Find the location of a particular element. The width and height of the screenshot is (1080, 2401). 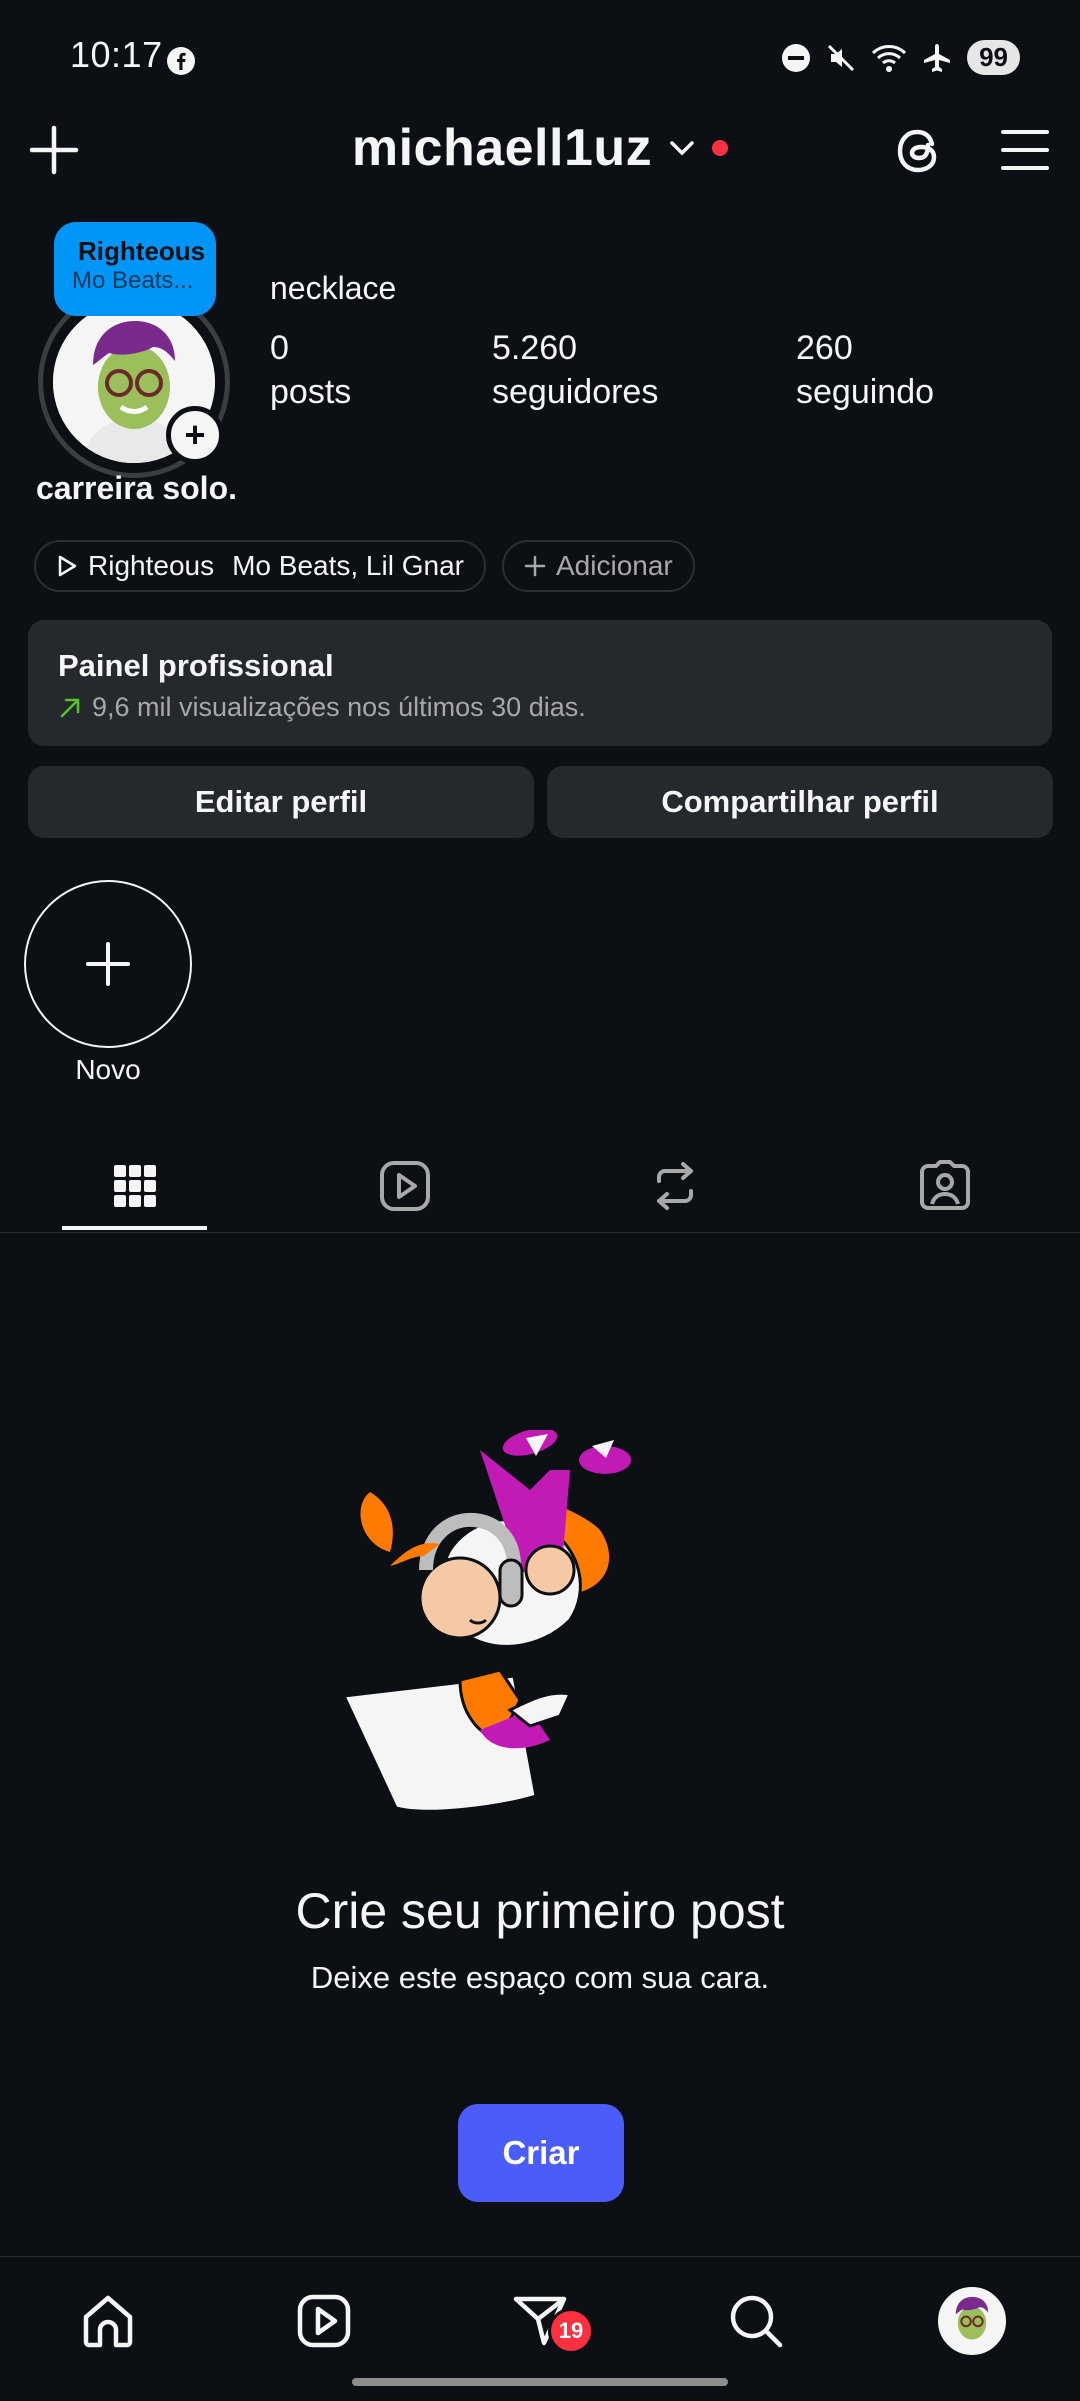

threads-button is located at coordinates (920, 151).